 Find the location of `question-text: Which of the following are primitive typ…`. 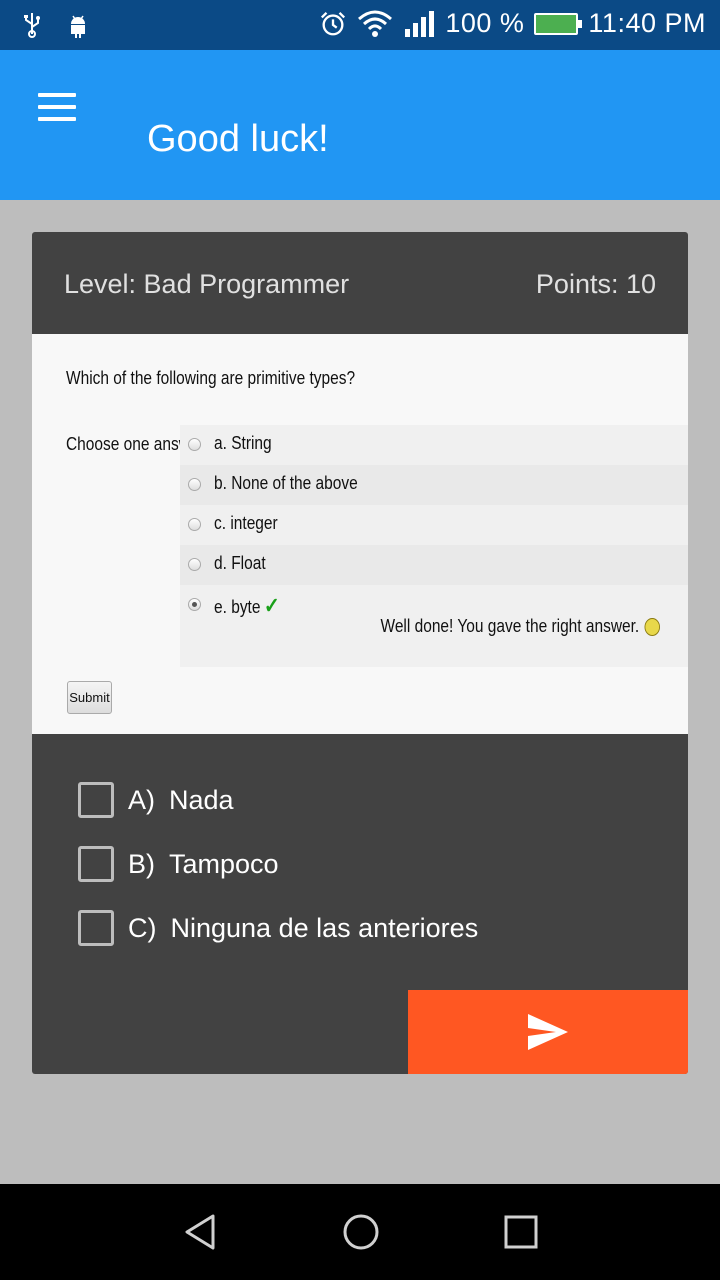

question-text: Which of the following are primitive typ… is located at coordinates (211, 378).